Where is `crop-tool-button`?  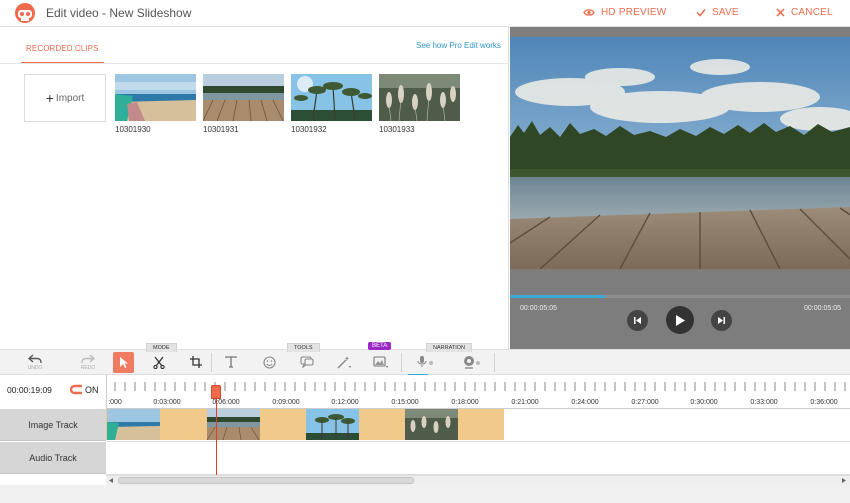 crop-tool-button is located at coordinates (196, 362).